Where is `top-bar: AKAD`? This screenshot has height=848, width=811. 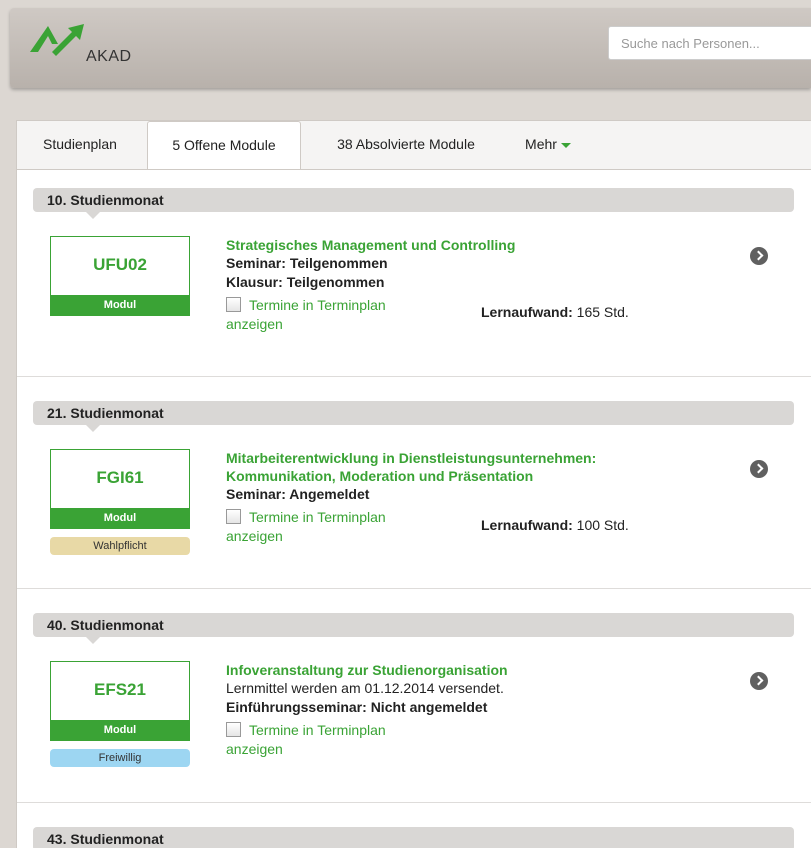 top-bar: AKAD is located at coordinates (410, 48).